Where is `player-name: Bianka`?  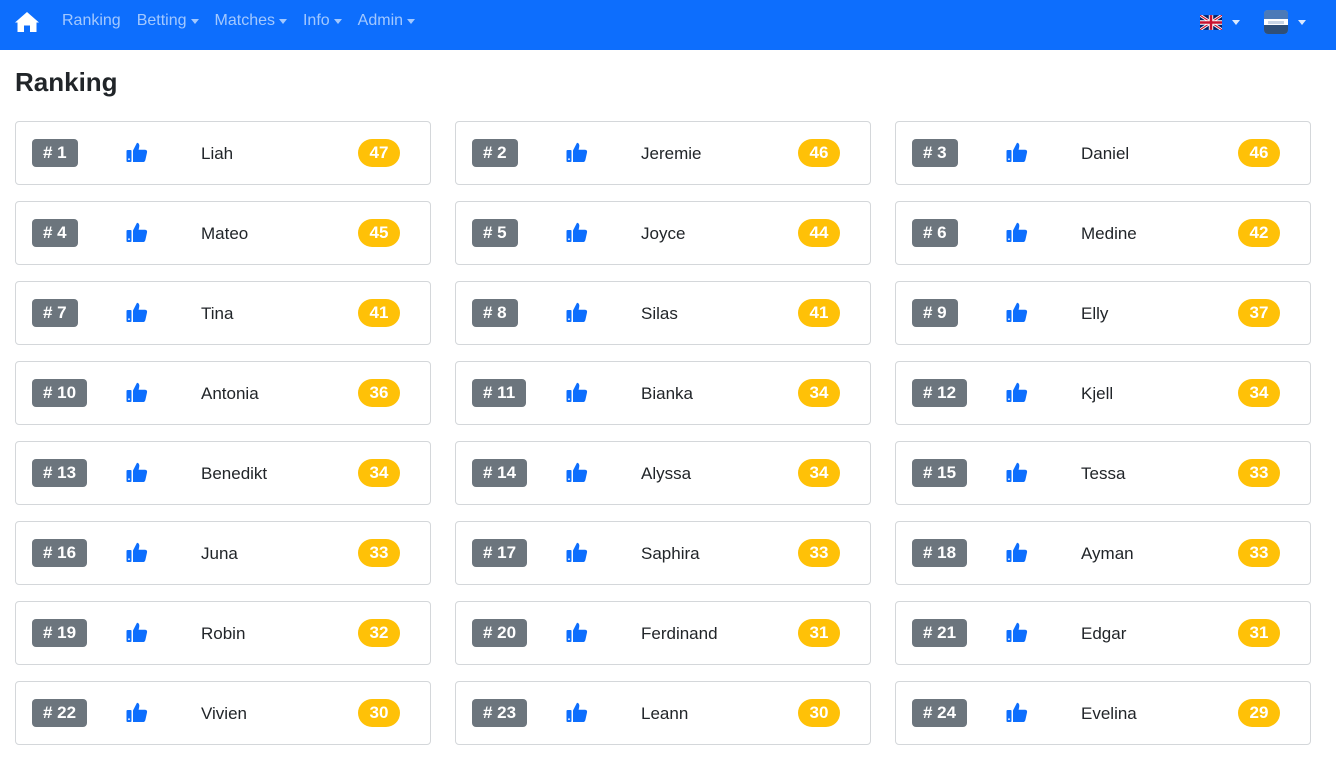 player-name: Bianka is located at coordinates (667, 393).